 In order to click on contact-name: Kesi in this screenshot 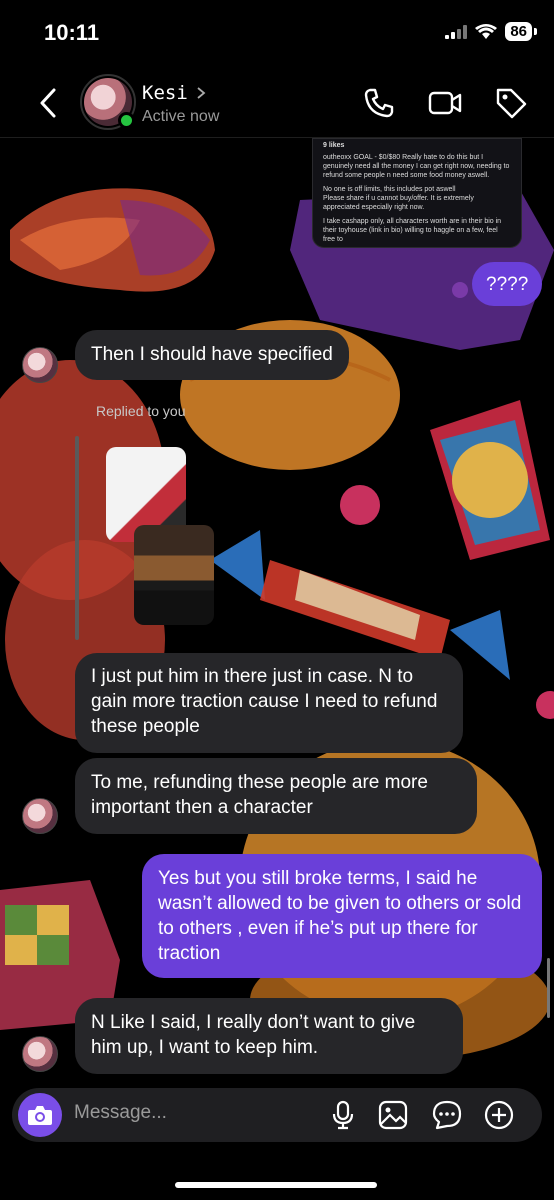, I will do `click(174, 93)`.